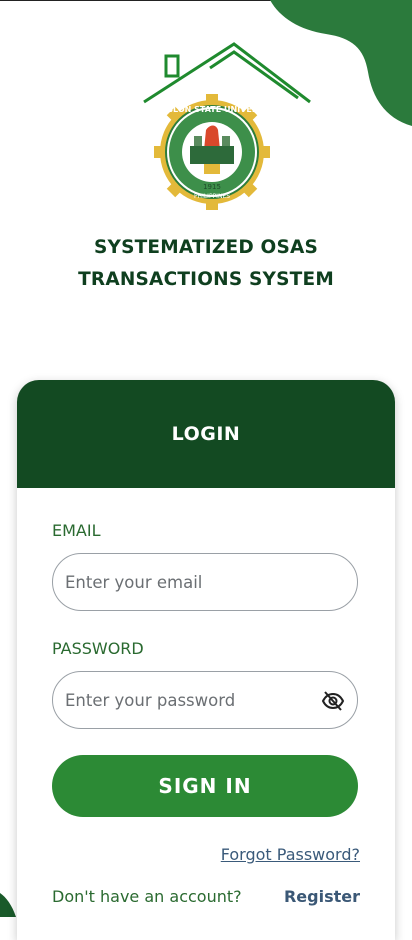 The width and height of the screenshot is (412, 940). Describe the element at coordinates (98, 648) in the screenshot. I see `password-label: PASSWORD` at that location.